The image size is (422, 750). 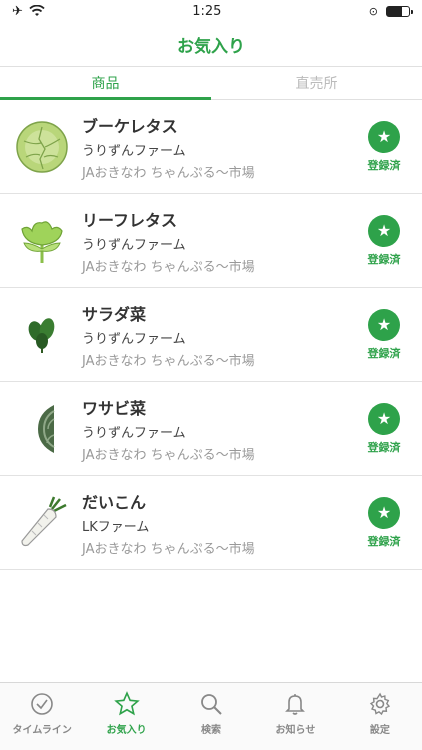 What do you see at coordinates (218, 241) in the screenshot?
I see `item-info: リーフレタス うりずんファーム JAおきなわ ちゃんぷる〜市場` at bounding box center [218, 241].